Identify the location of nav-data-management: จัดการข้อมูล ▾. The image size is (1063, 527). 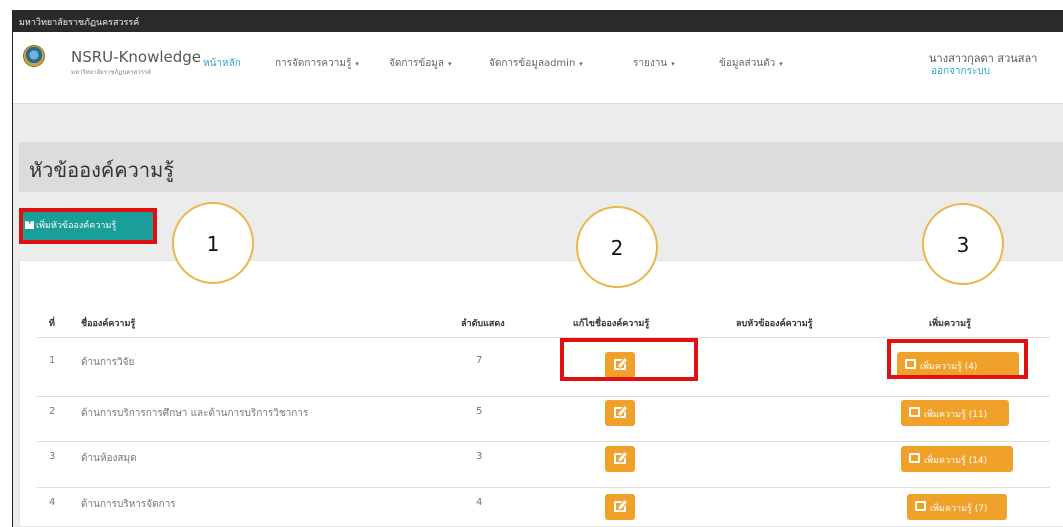
(420, 63).